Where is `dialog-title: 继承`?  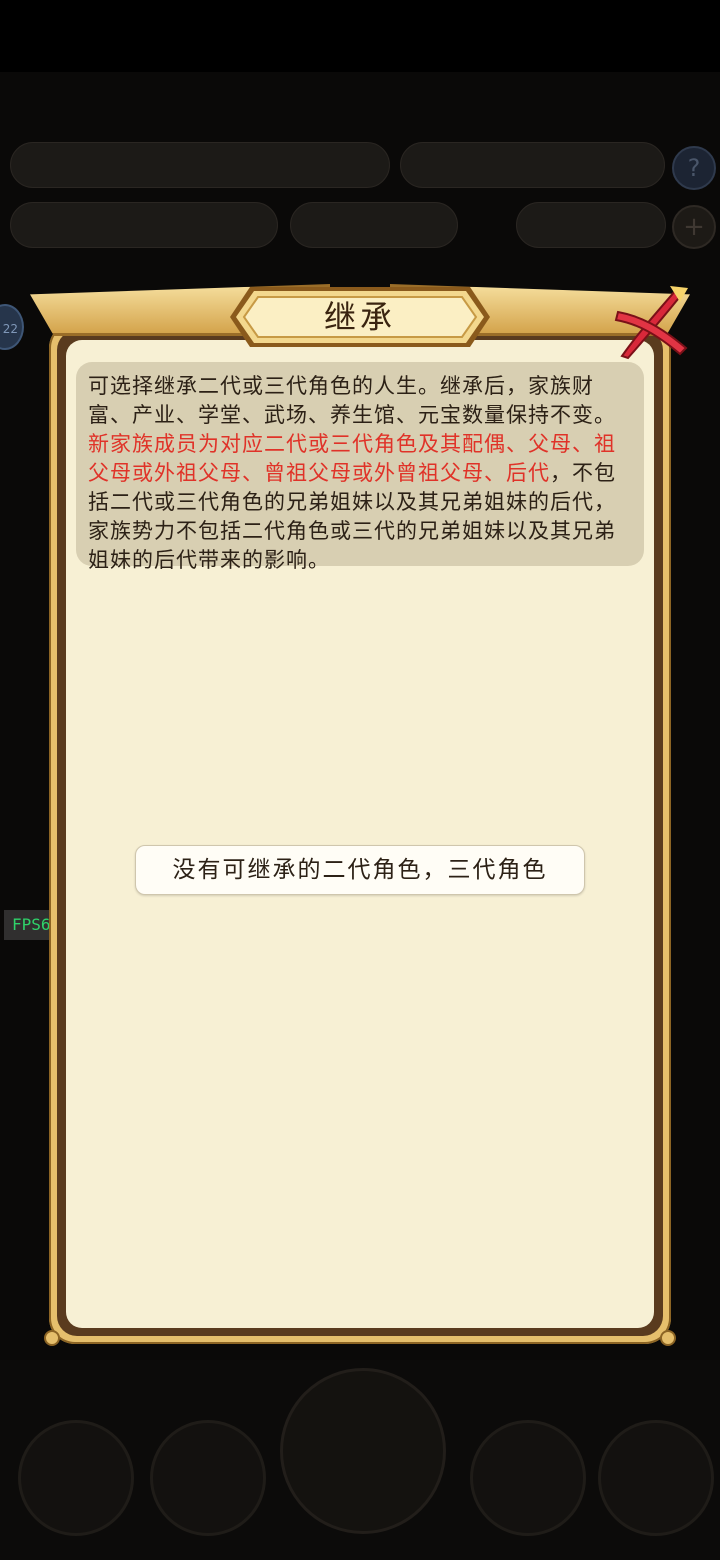 dialog-title: 继承 is located at coordinates (359, 317).